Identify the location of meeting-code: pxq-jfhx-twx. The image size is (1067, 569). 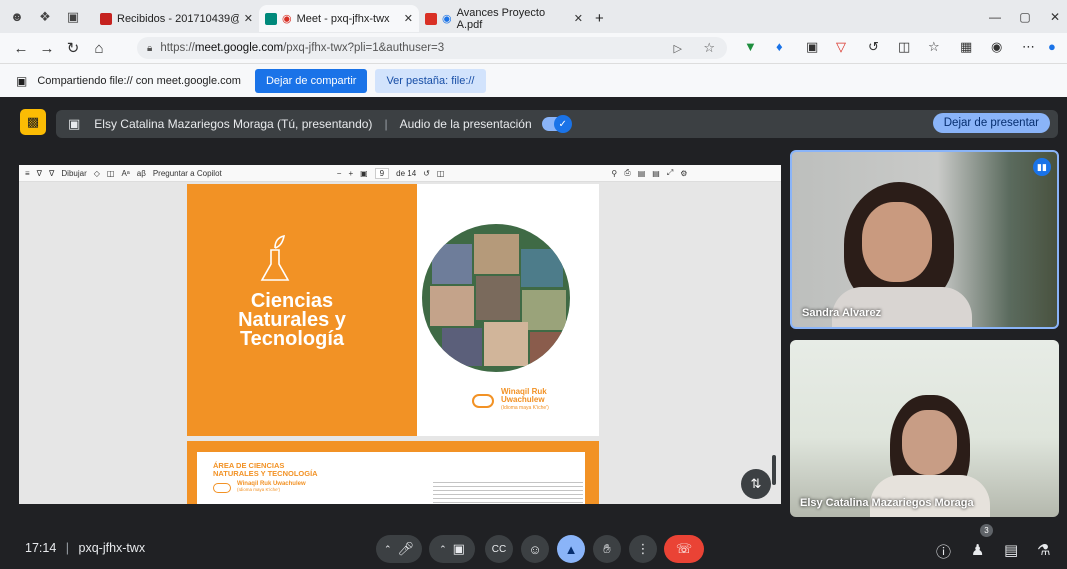
(112, 548).